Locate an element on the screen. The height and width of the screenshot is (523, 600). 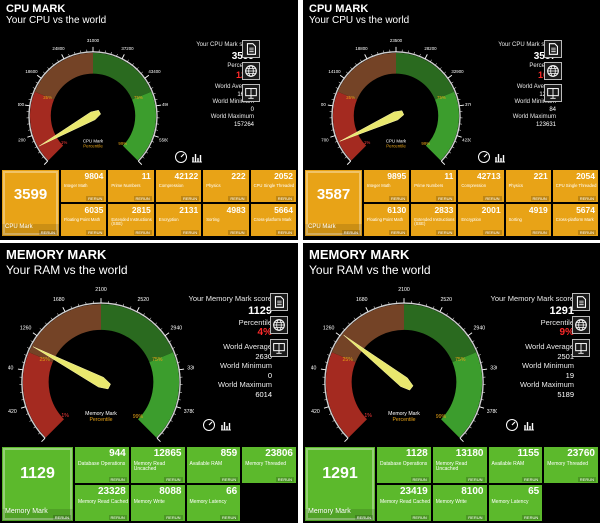
test-tile: 42713 Compression RERUN is located at coordinates (481, 186).